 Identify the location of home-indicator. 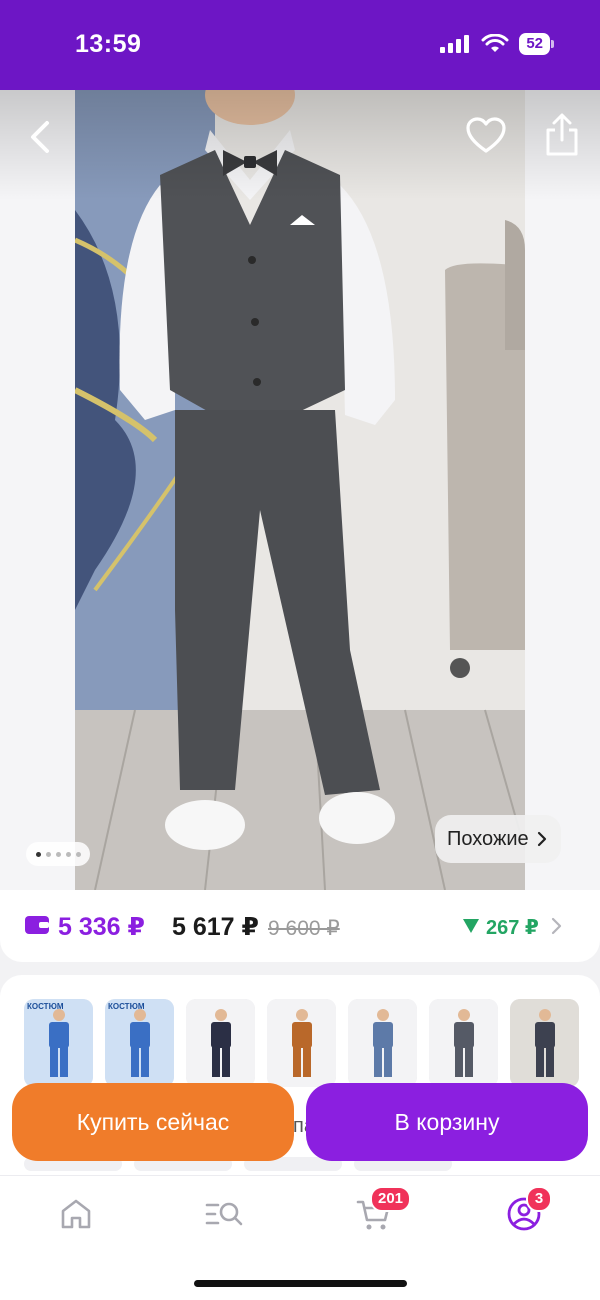
(300, 1283).